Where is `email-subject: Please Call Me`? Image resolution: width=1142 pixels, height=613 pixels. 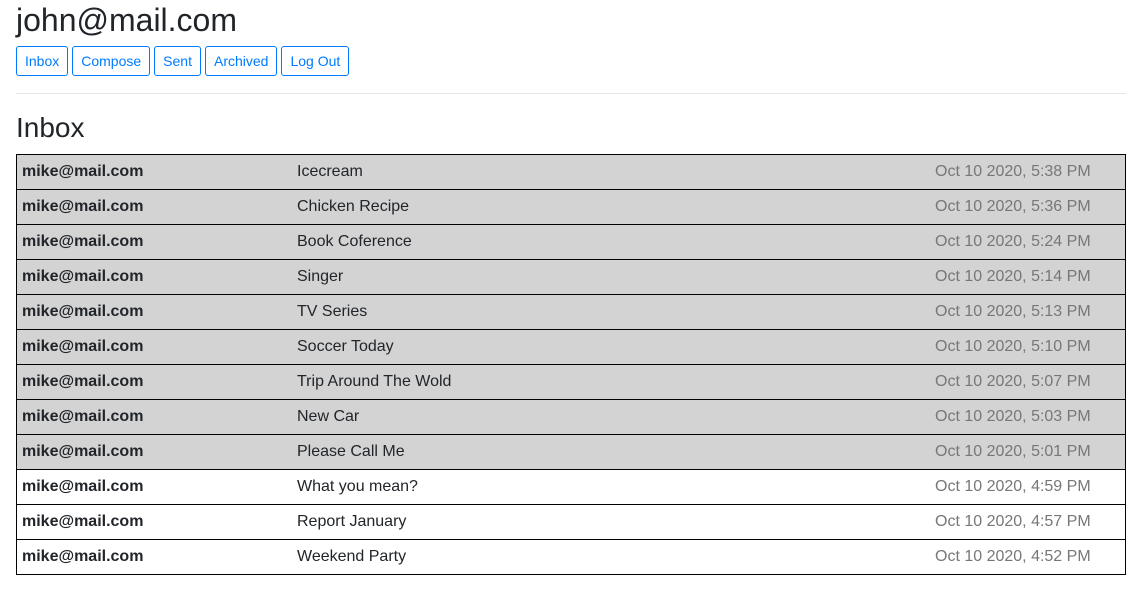 email-subject: Please Call Me is located at coordinates (351, 451).